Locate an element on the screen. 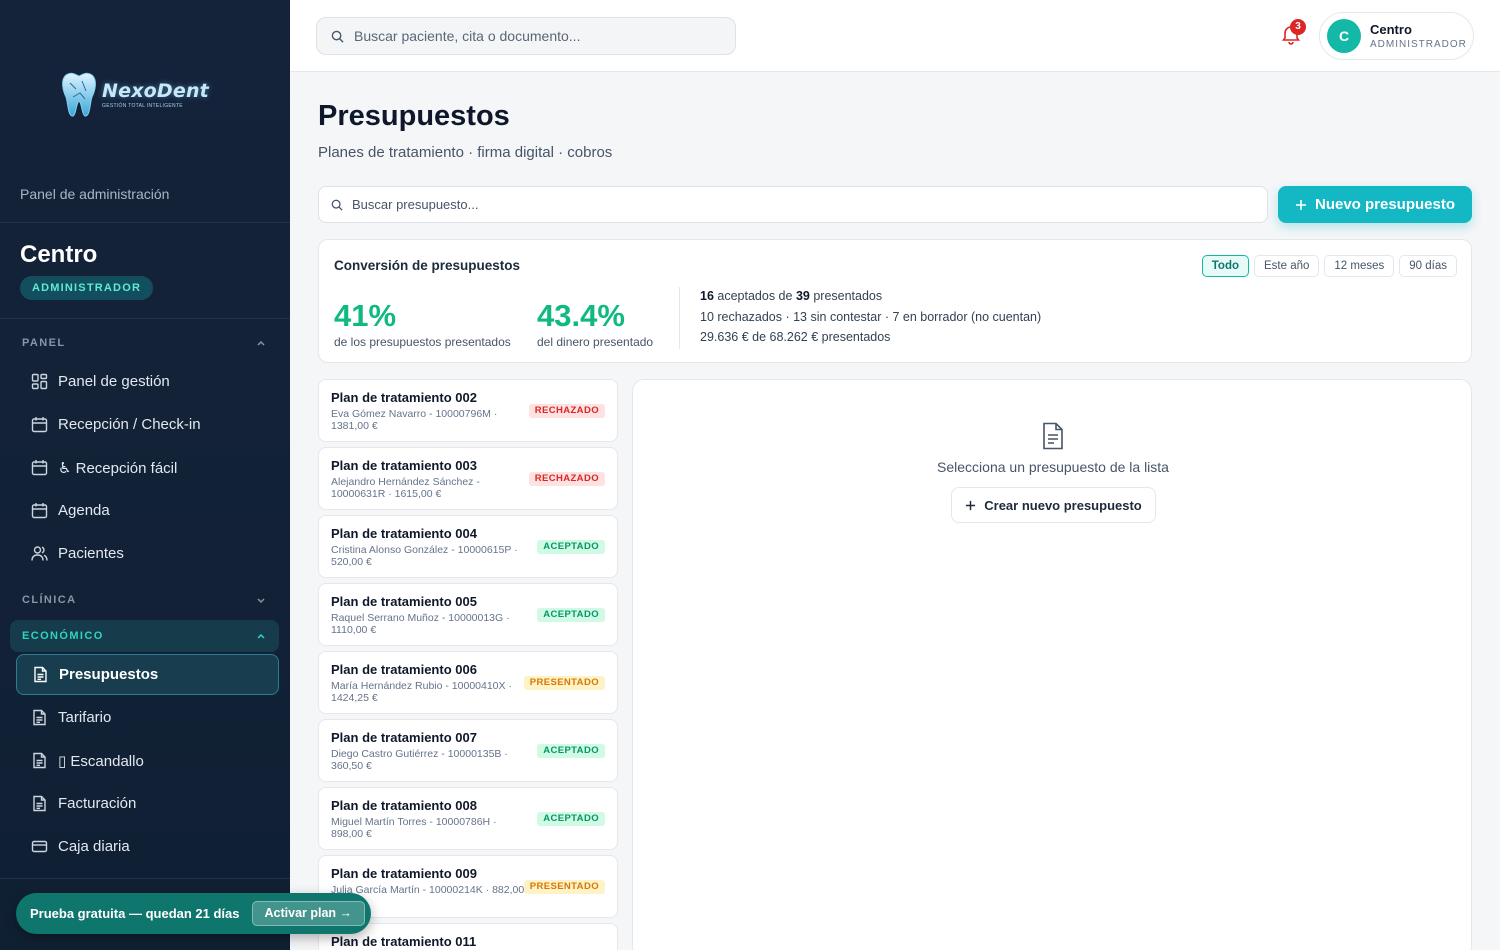 The width and height of the screenshot is (1500, 950). user-name: Centro is located at coordinates (1391, 29).